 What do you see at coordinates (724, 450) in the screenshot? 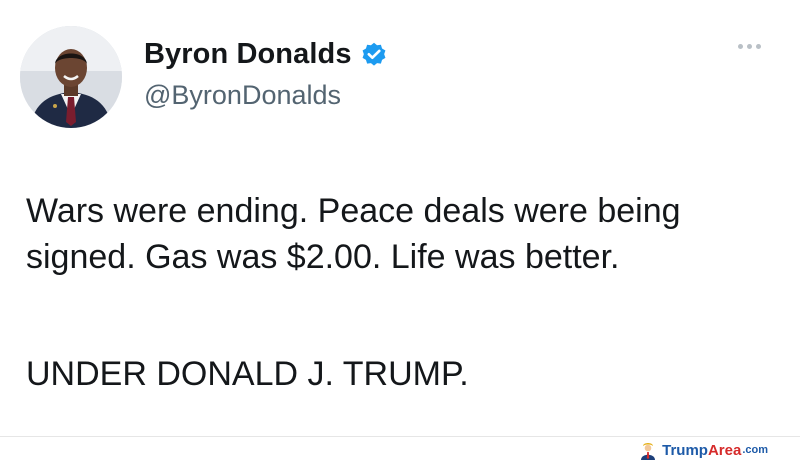
I see `watermark-text-area: Area` at bounding box center [724, 450].